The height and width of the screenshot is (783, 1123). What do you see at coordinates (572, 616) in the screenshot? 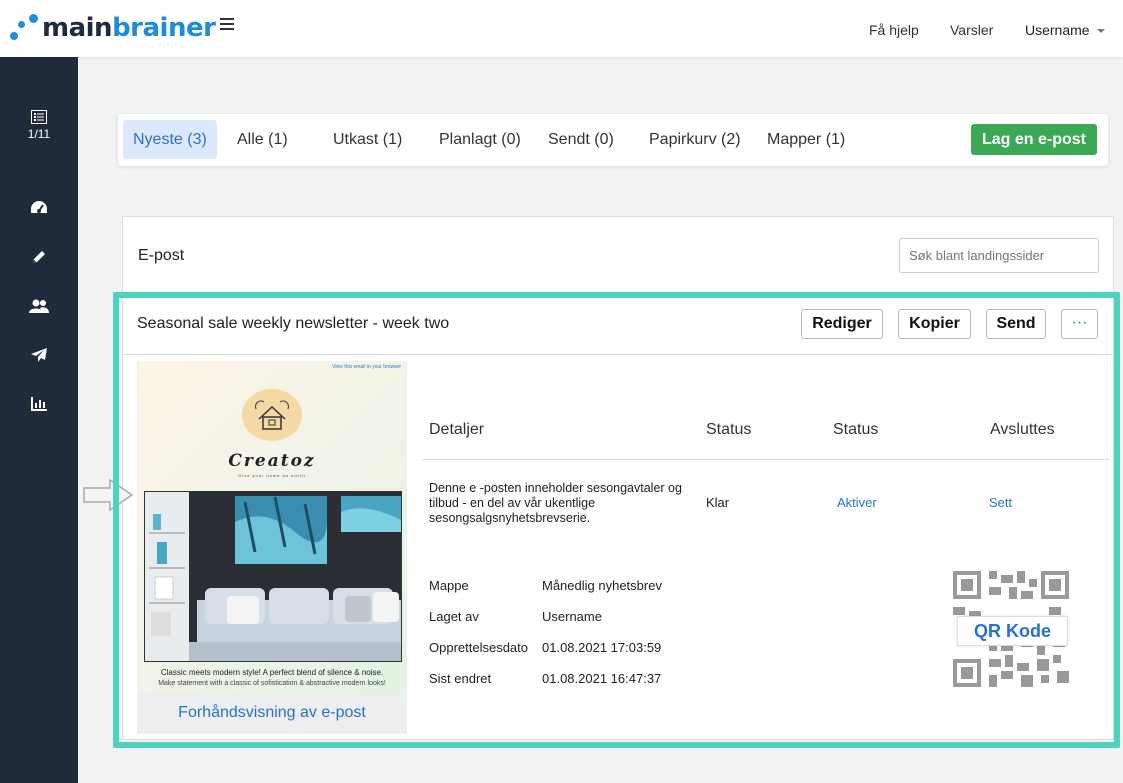
I see `meta-value-created-by: Username` at bounding box center [572, 616].